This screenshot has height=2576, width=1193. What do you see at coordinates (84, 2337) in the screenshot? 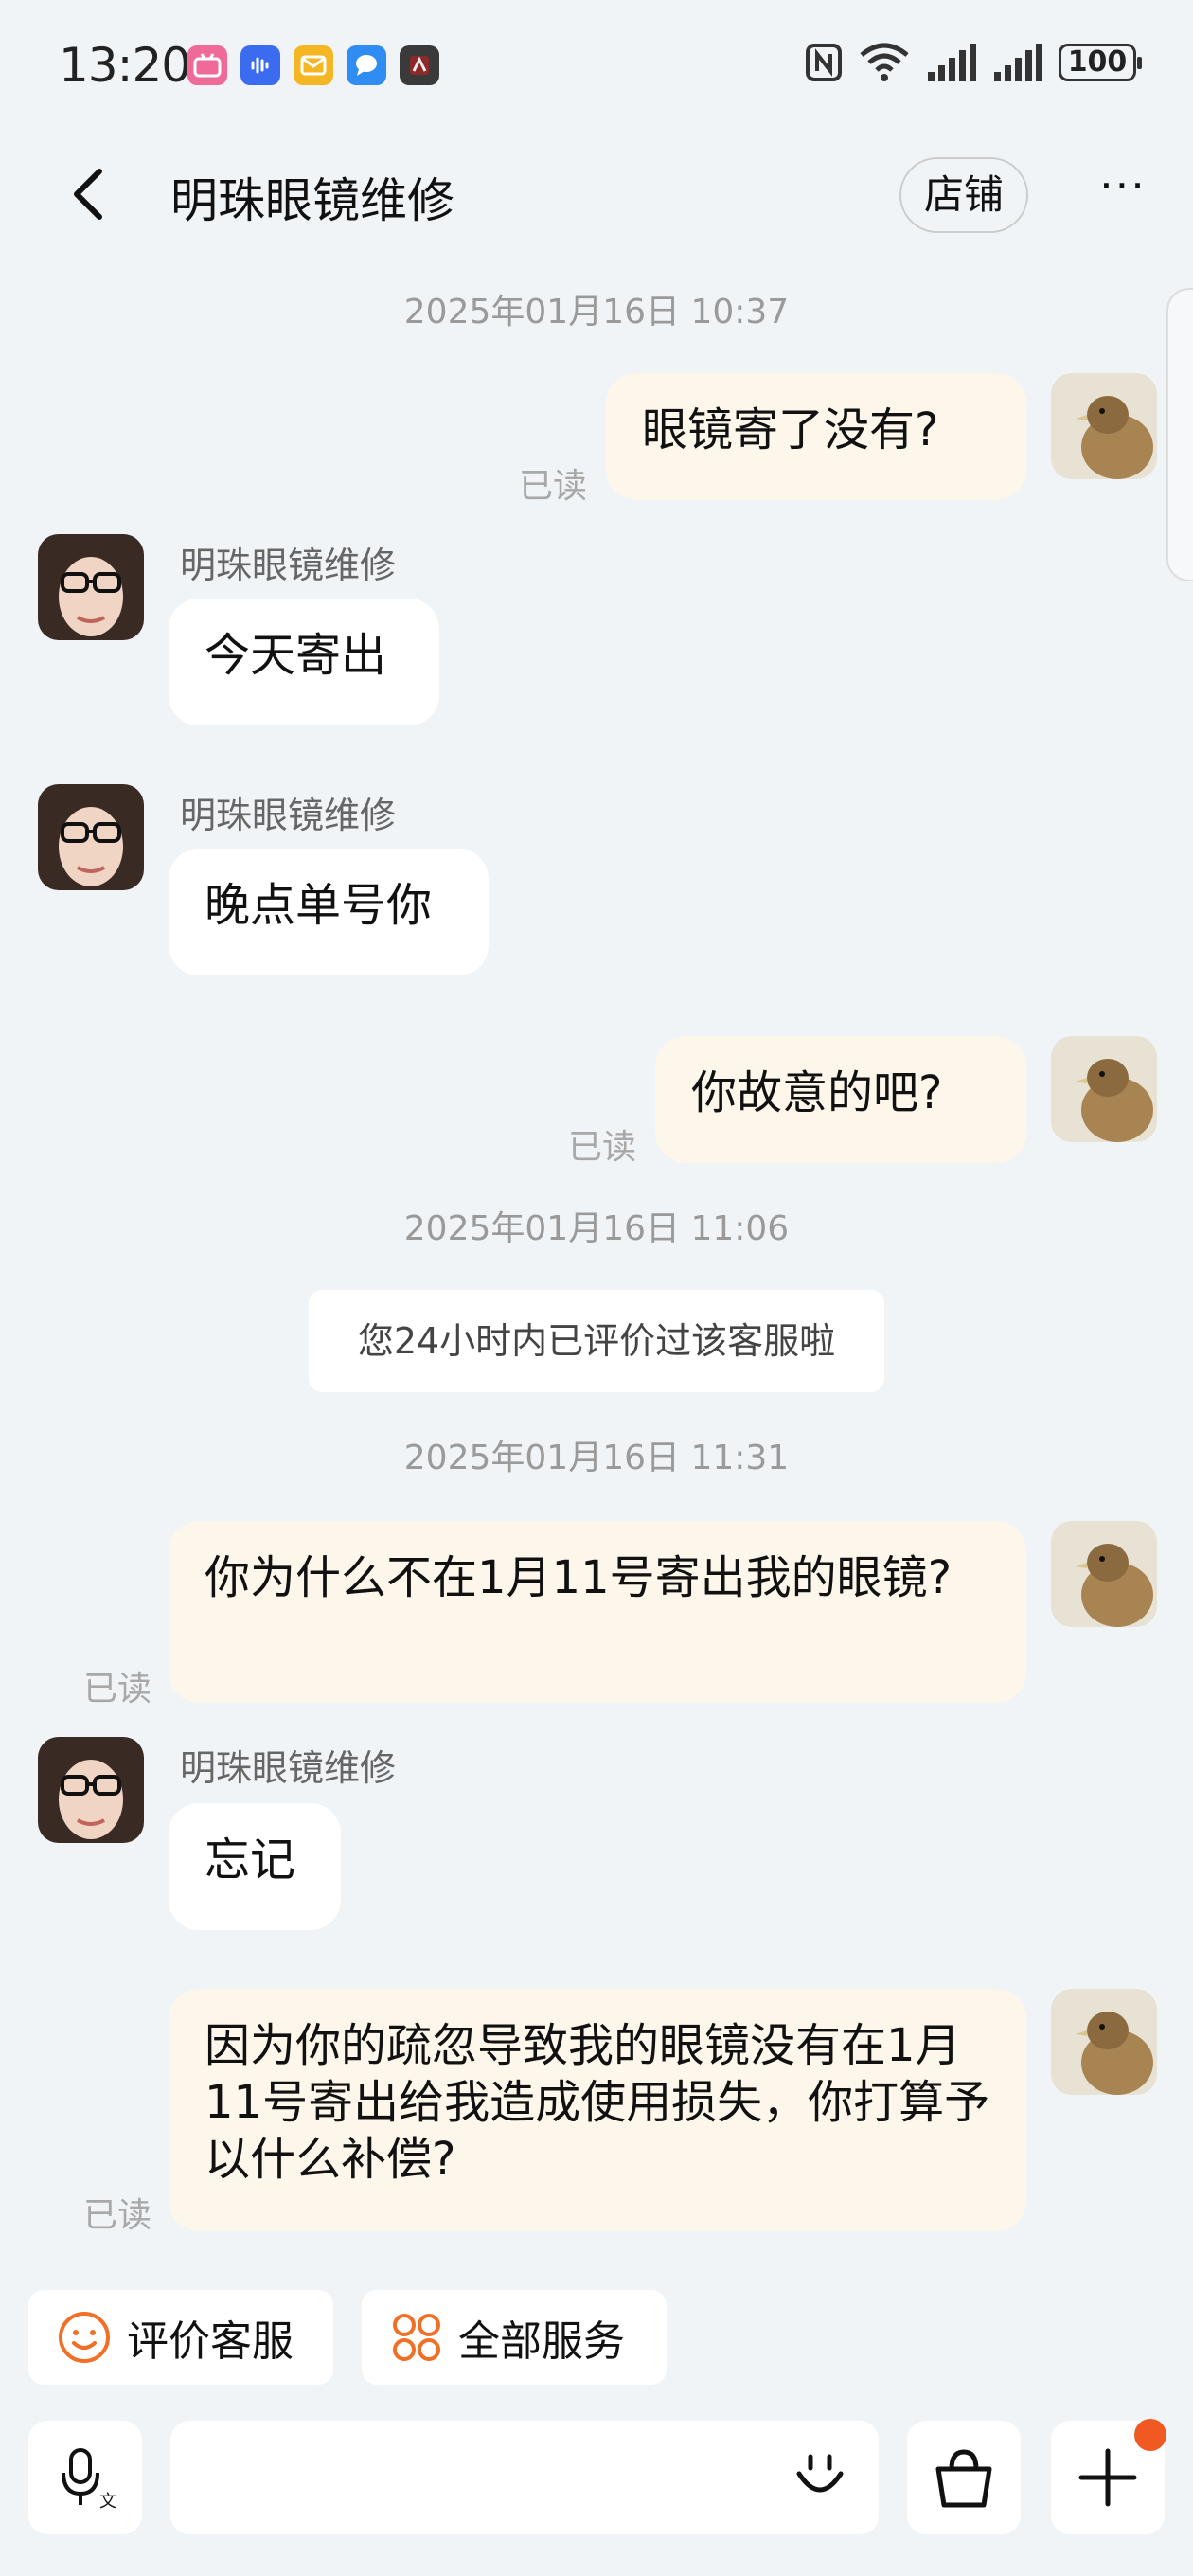
I see `smiley-icon` at bounding box center [84, 2337].